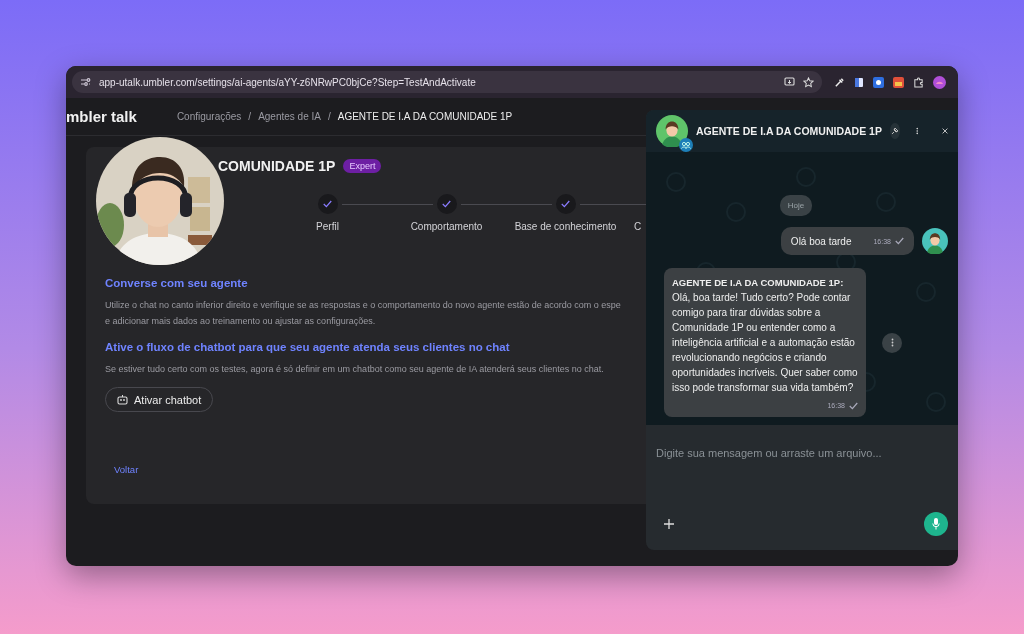  Describe the element at coordinates (758, 283) in the screenshot. I see `message-sender: AGENTE DE I.A DA COMUNIDADE 1P:` at that location.